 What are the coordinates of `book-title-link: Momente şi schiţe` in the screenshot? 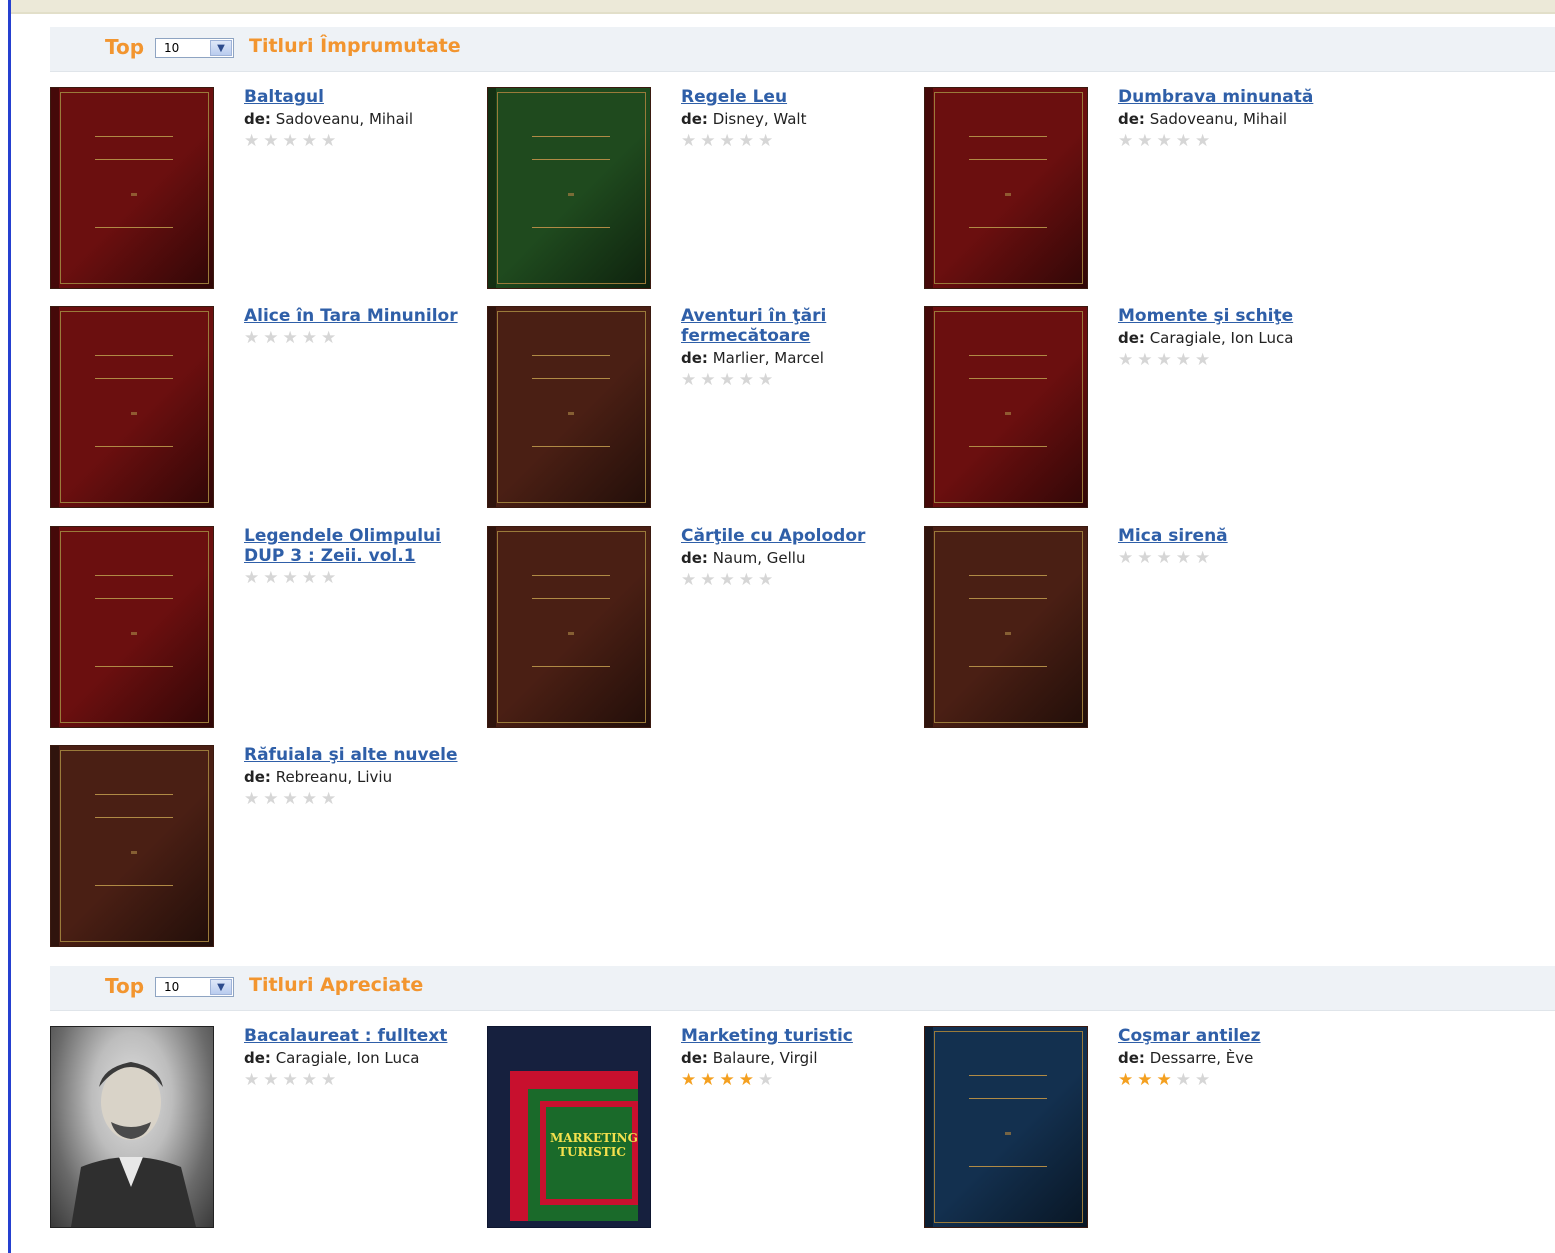 It's located at (1233, 316).